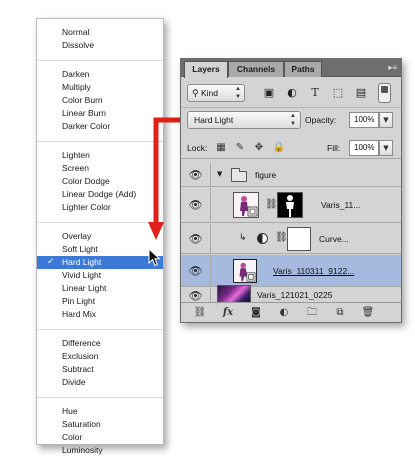 The width and height of the screenshot is (415, 469). What do you see at coordinates (100, 168) in the screenshot?
I see `menu-item-screen: Screen` at bounding box center [100, 168].